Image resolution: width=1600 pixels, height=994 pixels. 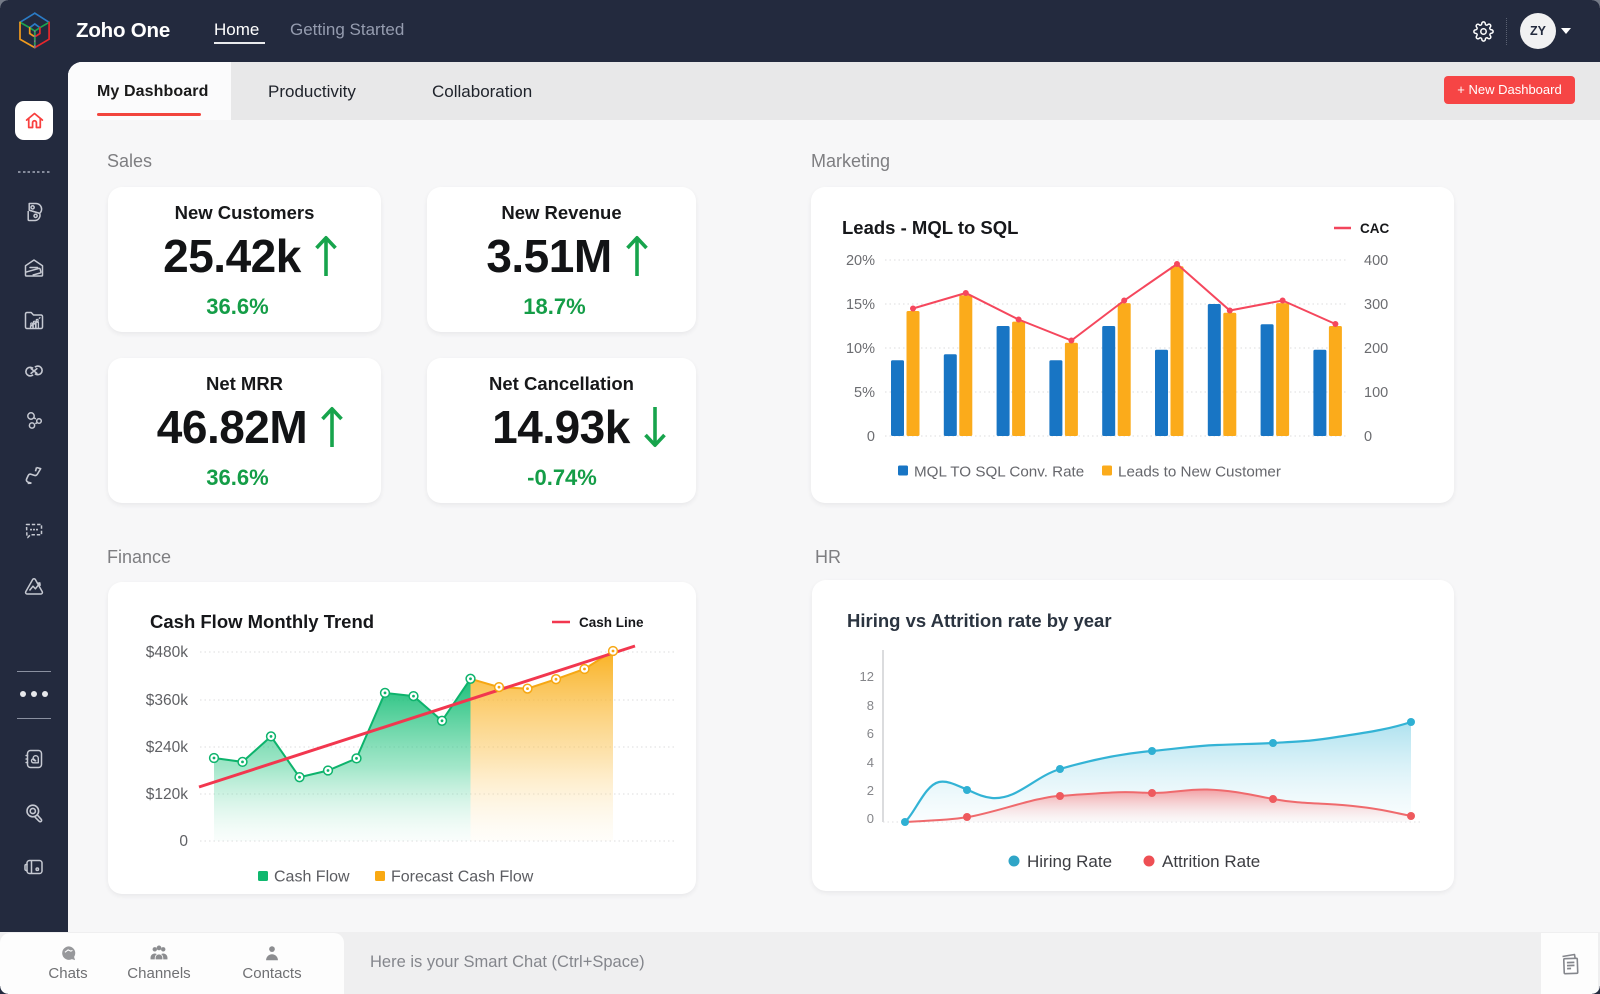 What do you see at coordinates (1069, 861) in the screenshot?
I see `svg-text: Hiring Rate` at bounding box center [1069, 861].